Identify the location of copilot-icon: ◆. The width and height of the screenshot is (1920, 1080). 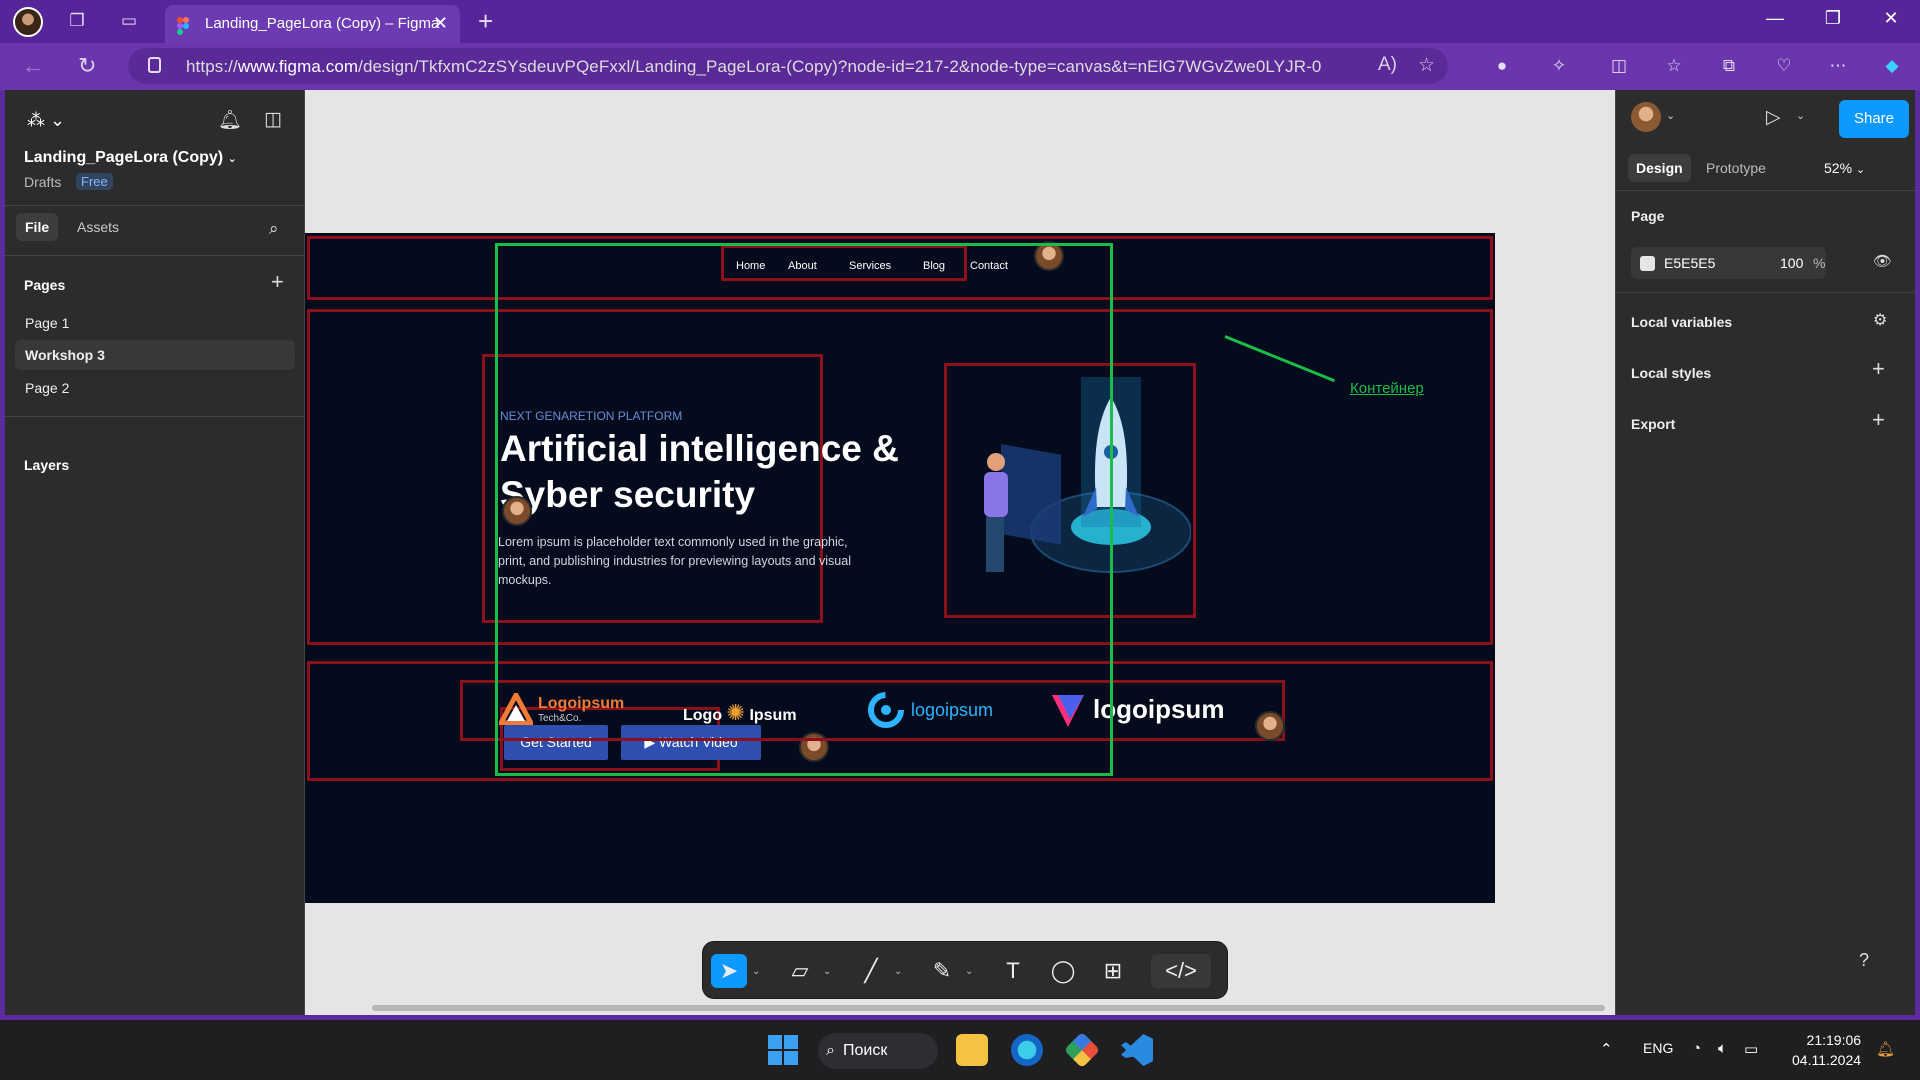
(1892, 66).